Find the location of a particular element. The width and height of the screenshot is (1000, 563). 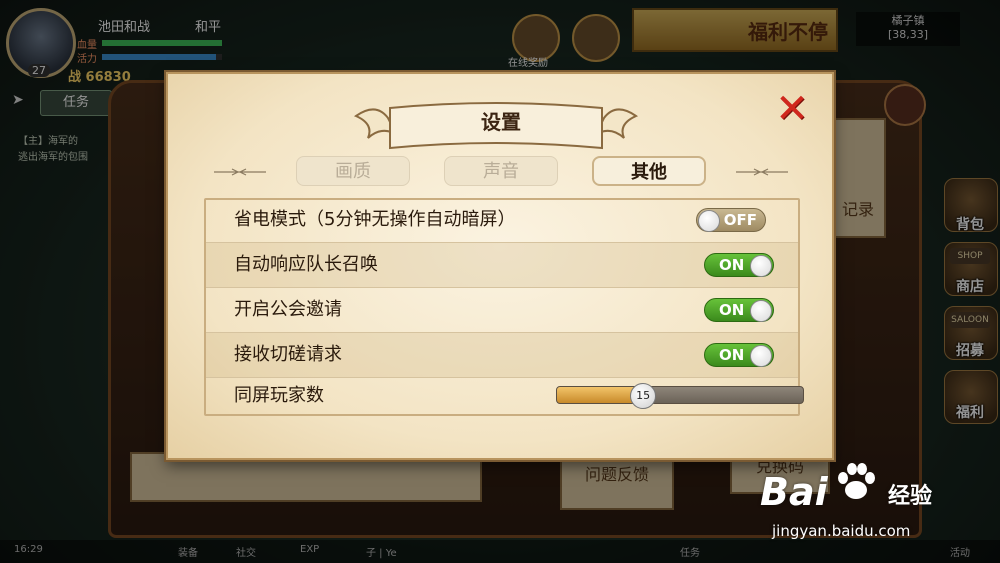

watermark-url: jingyan.baidu.com is located at coordinates (841, 531).